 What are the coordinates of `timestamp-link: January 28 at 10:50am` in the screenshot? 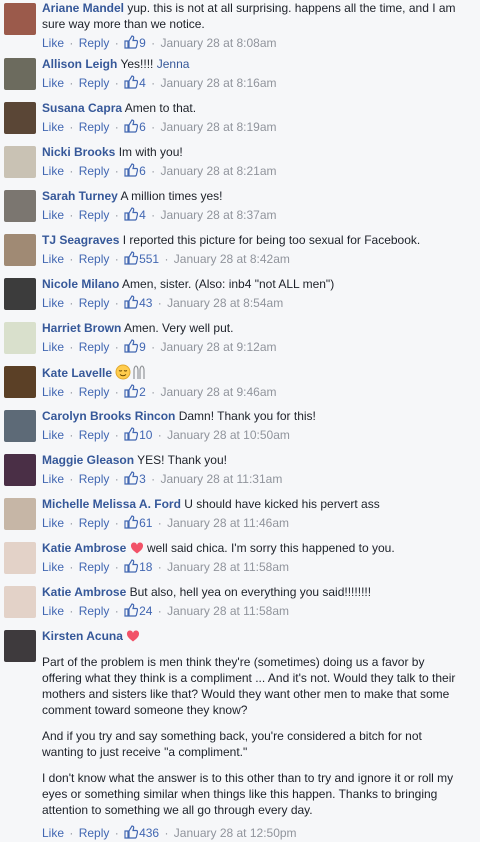 It's located at (228, 435).